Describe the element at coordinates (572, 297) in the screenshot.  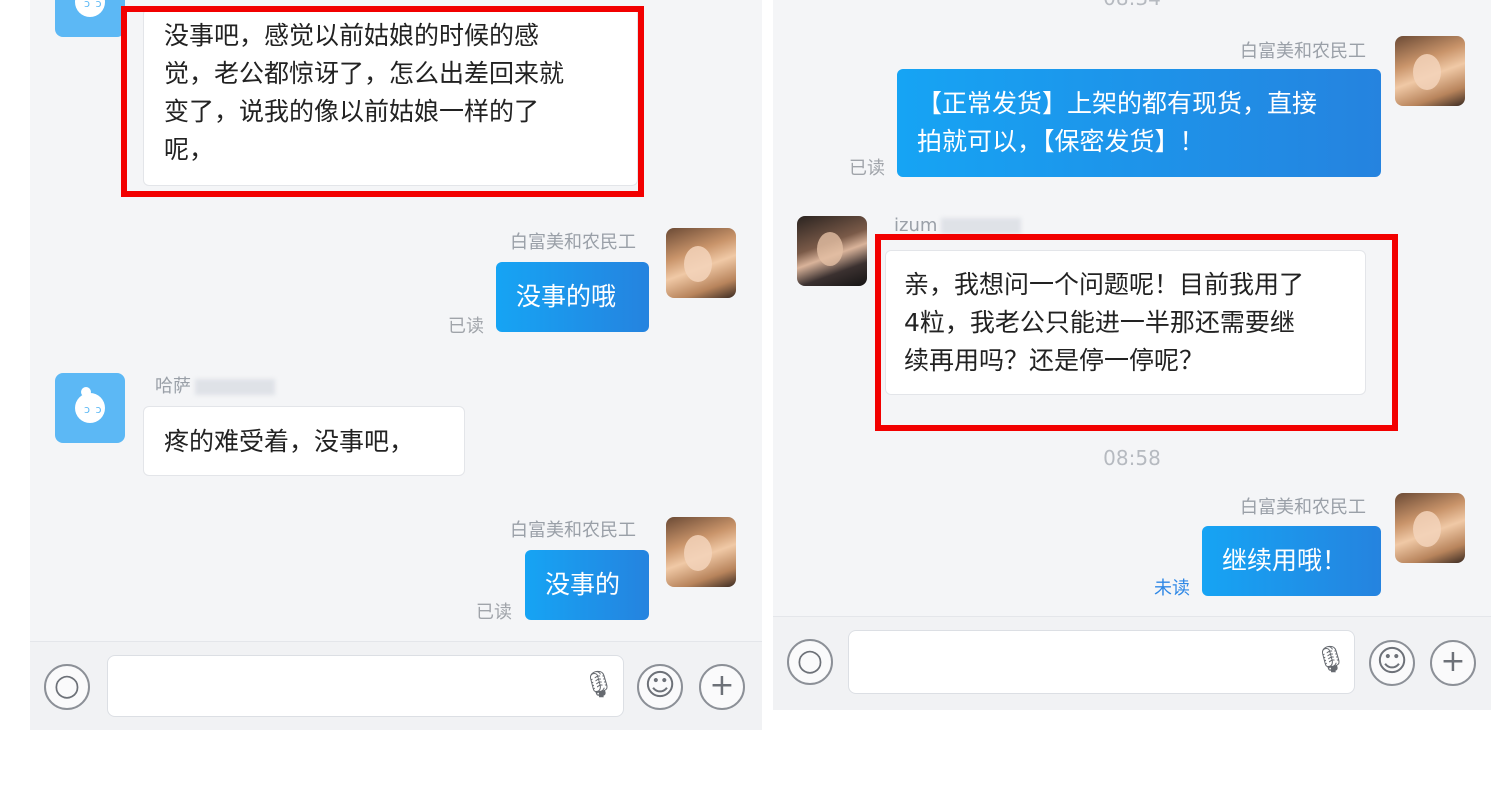
I see `outgoing-message-bubble: 没事的哦` at that location.